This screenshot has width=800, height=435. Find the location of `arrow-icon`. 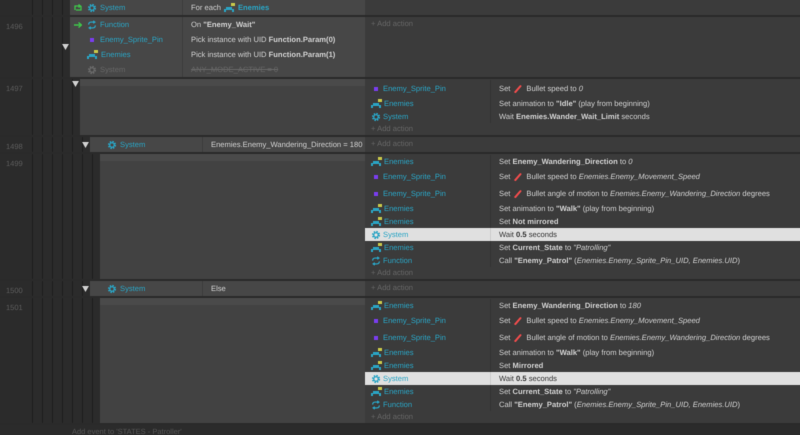

arrow-icon is located at coordinates (78, 25).